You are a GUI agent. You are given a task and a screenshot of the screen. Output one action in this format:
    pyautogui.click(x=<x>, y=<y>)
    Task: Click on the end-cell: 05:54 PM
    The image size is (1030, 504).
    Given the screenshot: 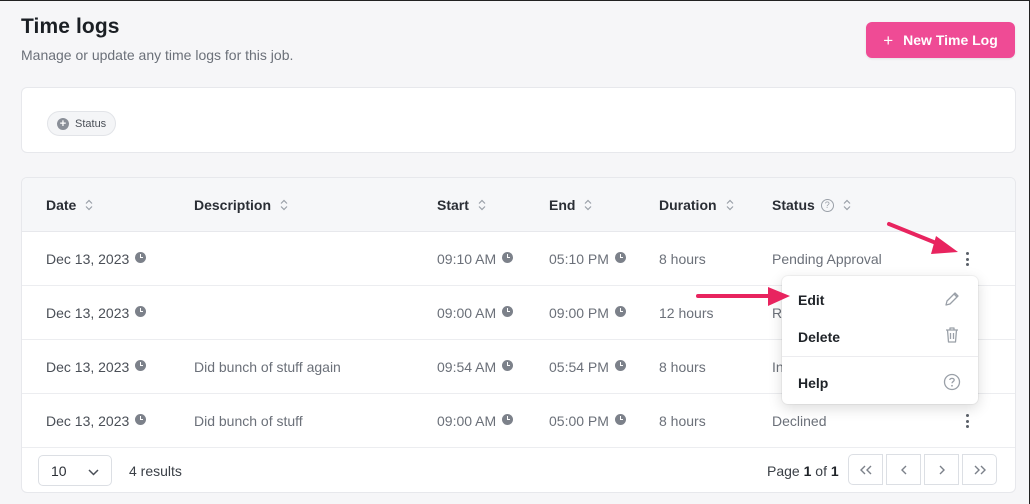 What is the action you would take?
    pyautogui.click(x=587, y=367)
    